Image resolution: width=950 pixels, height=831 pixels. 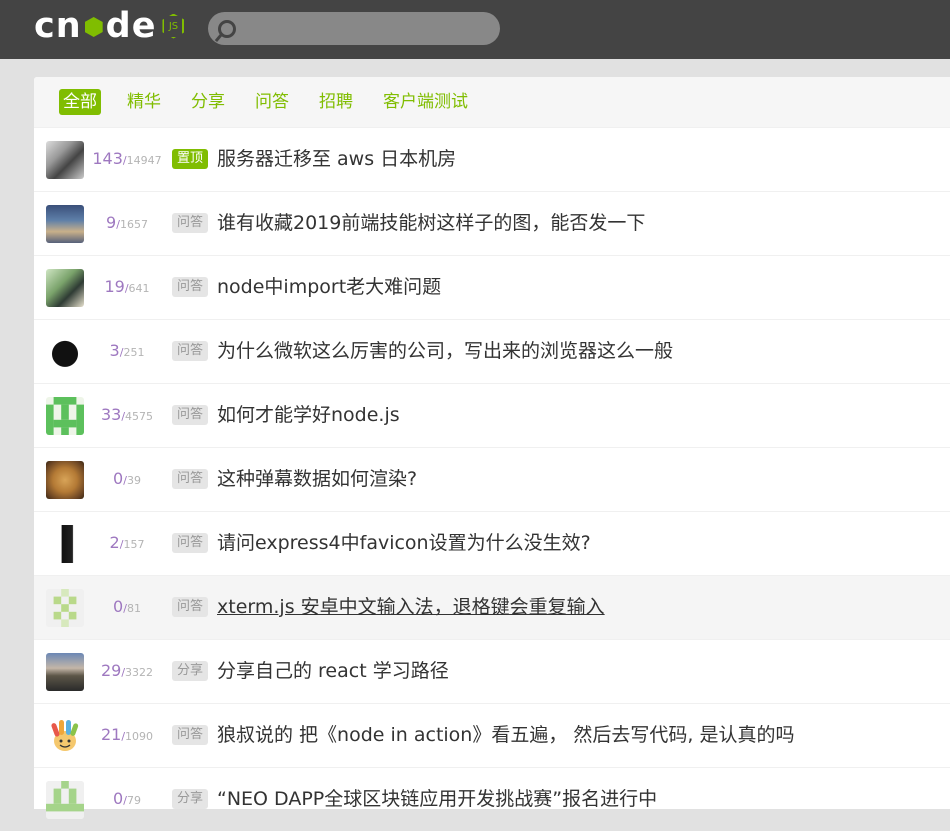 What do you see at coordinates (133, 224) in the screenshot?
I see `visit-count: 1657` at bounding box center [133, 224].